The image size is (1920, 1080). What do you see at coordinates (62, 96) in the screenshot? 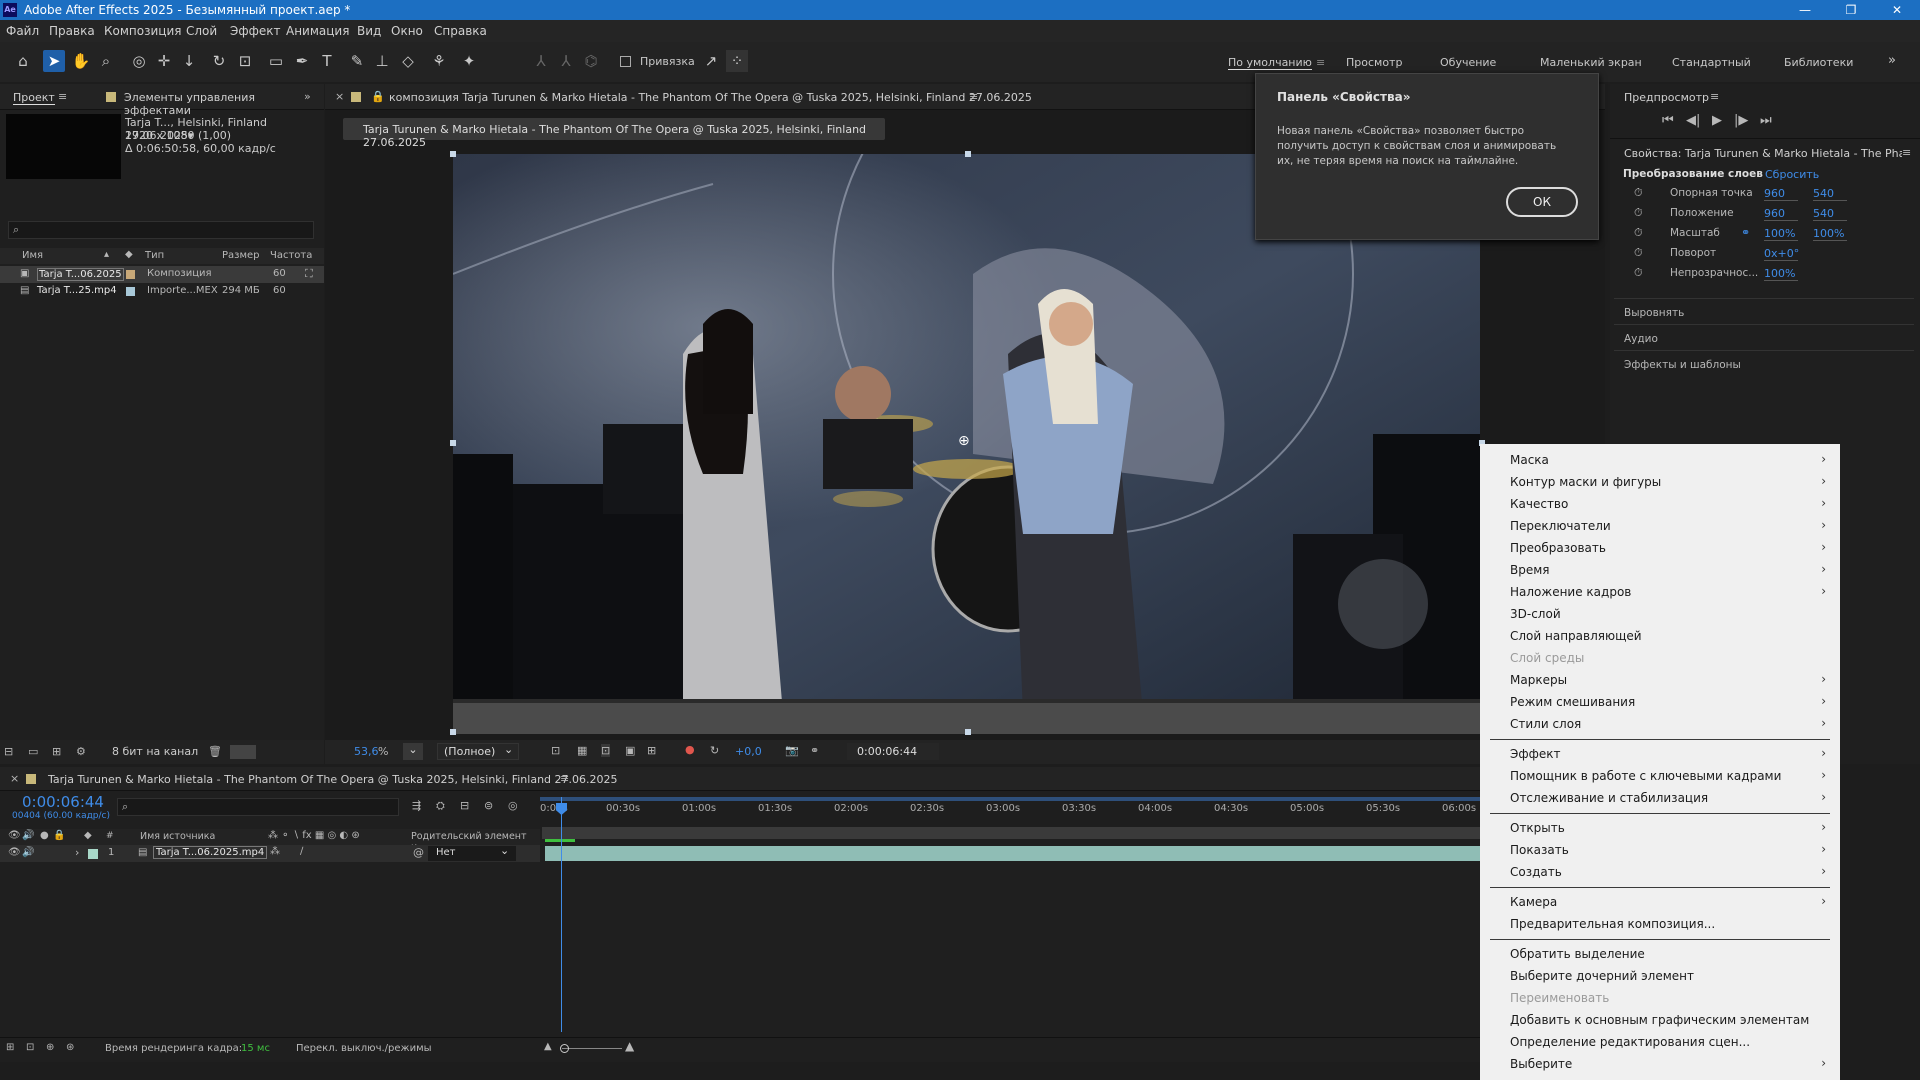
I see `project-panel-menu-icon: ≡` at bounding box center [62, 96].